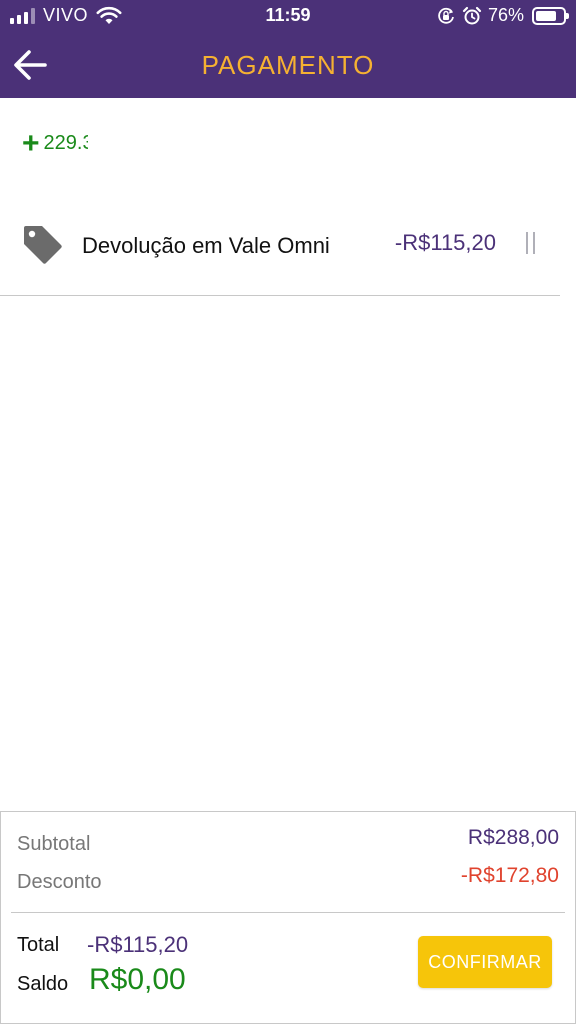 The width and height of the screenshot is (576, 1024). Describe the element at coordinates (445, 242) in the screenshot. I see `payment-amount: -R$115,20` at that location.